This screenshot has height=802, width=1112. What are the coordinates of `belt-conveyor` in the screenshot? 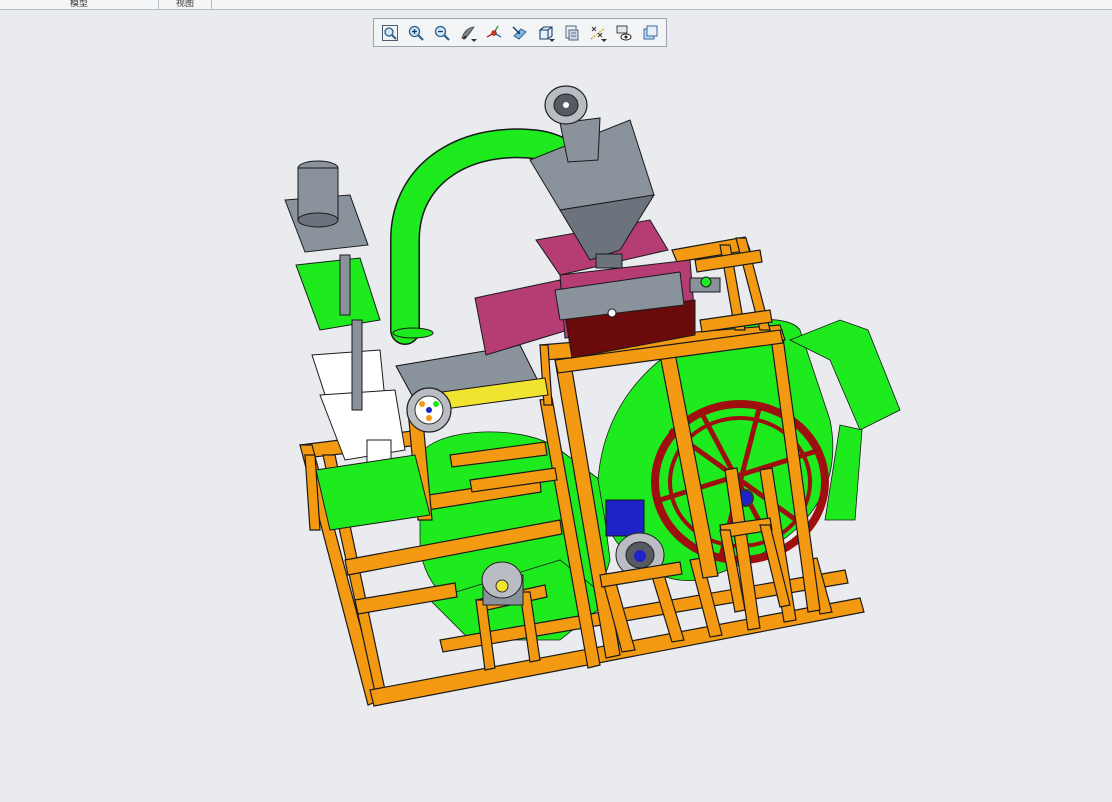 It's located at (472, 388).